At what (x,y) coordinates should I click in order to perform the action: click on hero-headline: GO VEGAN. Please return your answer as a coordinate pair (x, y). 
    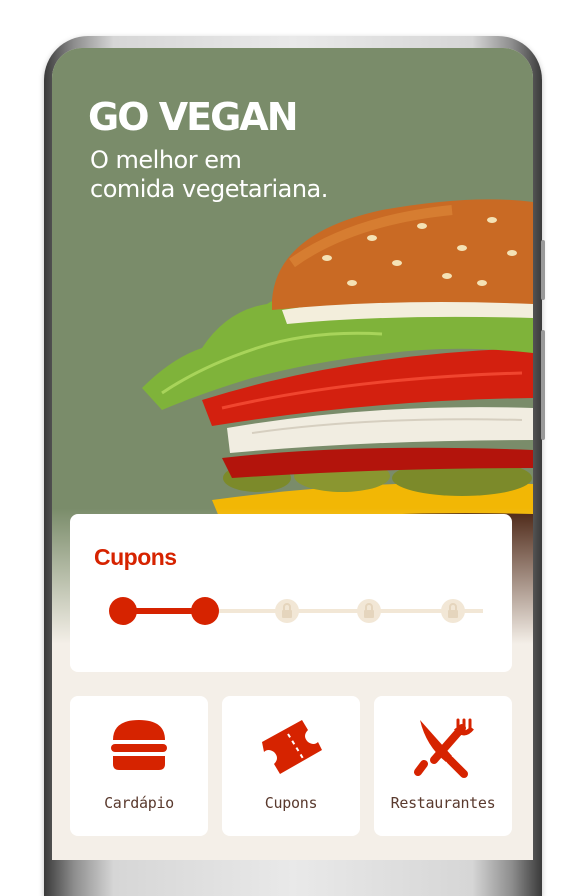
    Looking at the image, I should click on (193, 117).